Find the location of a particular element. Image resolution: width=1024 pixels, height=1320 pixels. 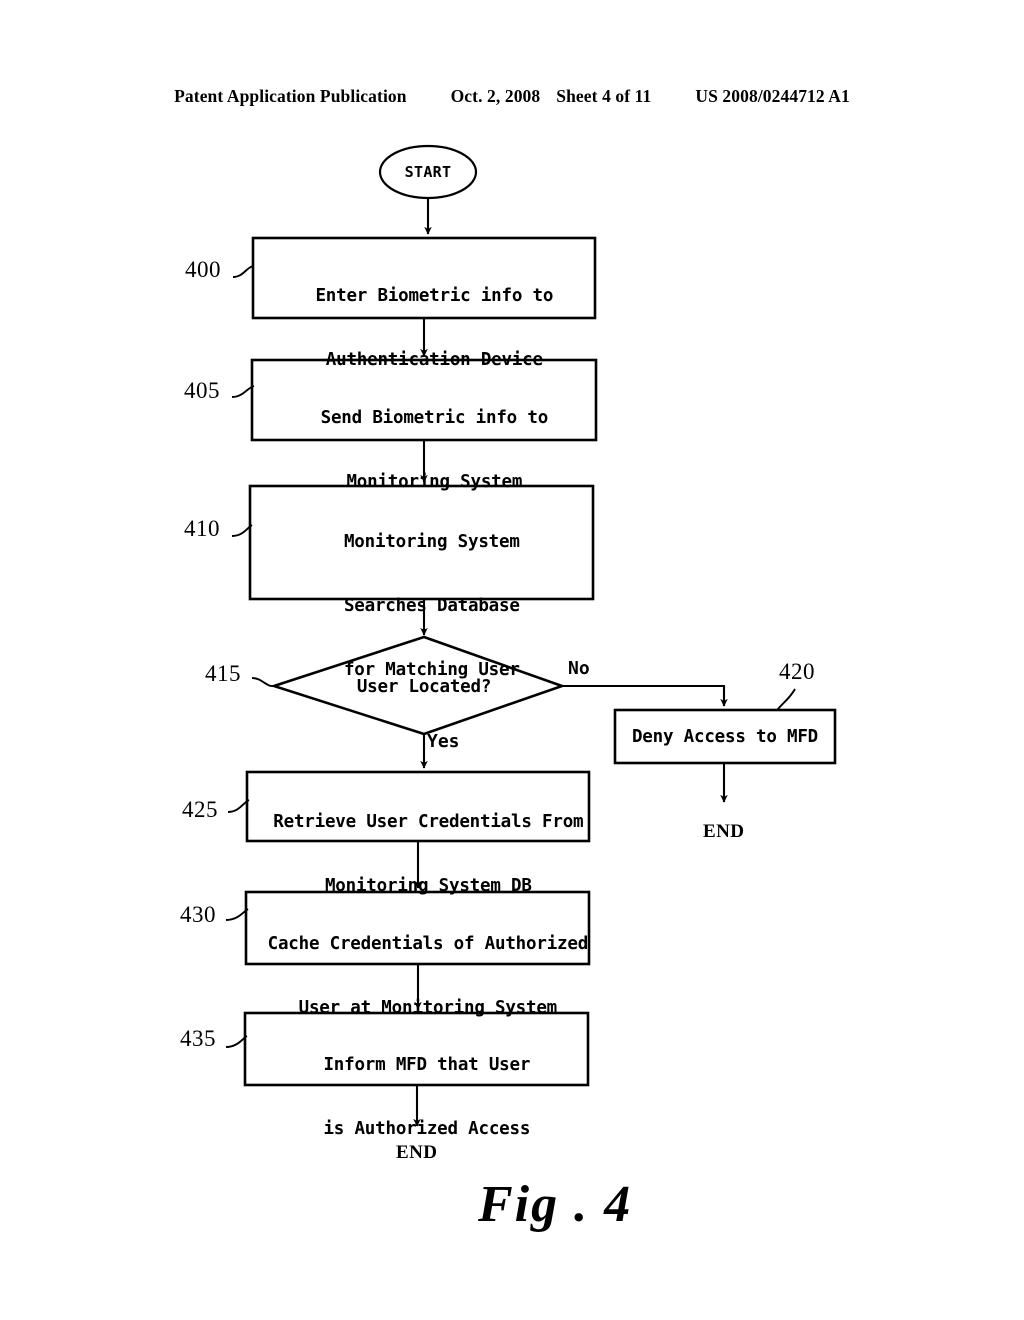

box-420-label: Deny Access to MFD is located at coordinates (725, 737).